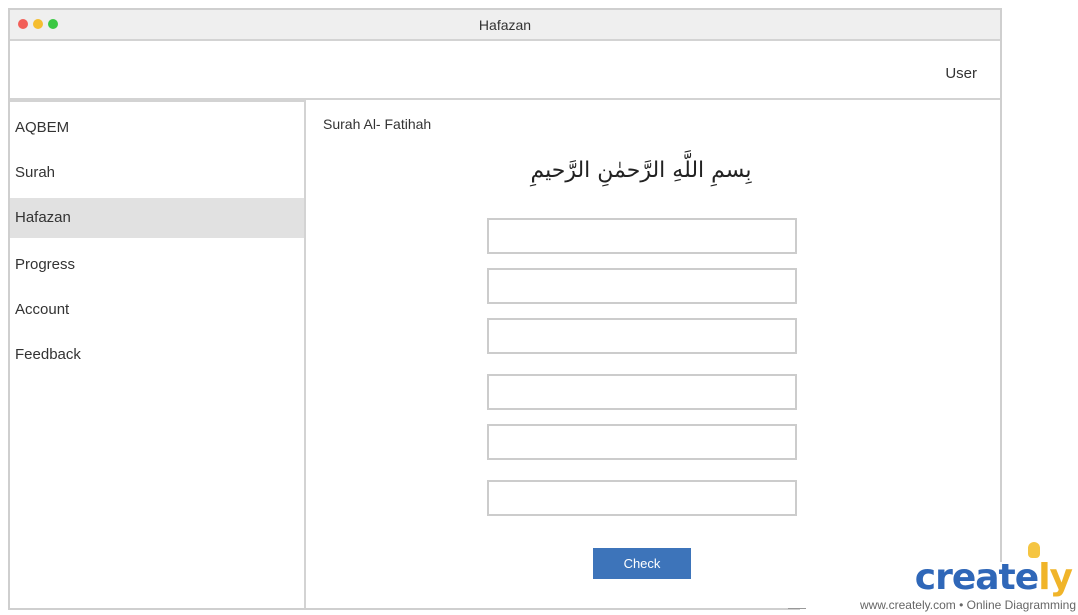  I want to click on check-button: Check, so click(642, 563).